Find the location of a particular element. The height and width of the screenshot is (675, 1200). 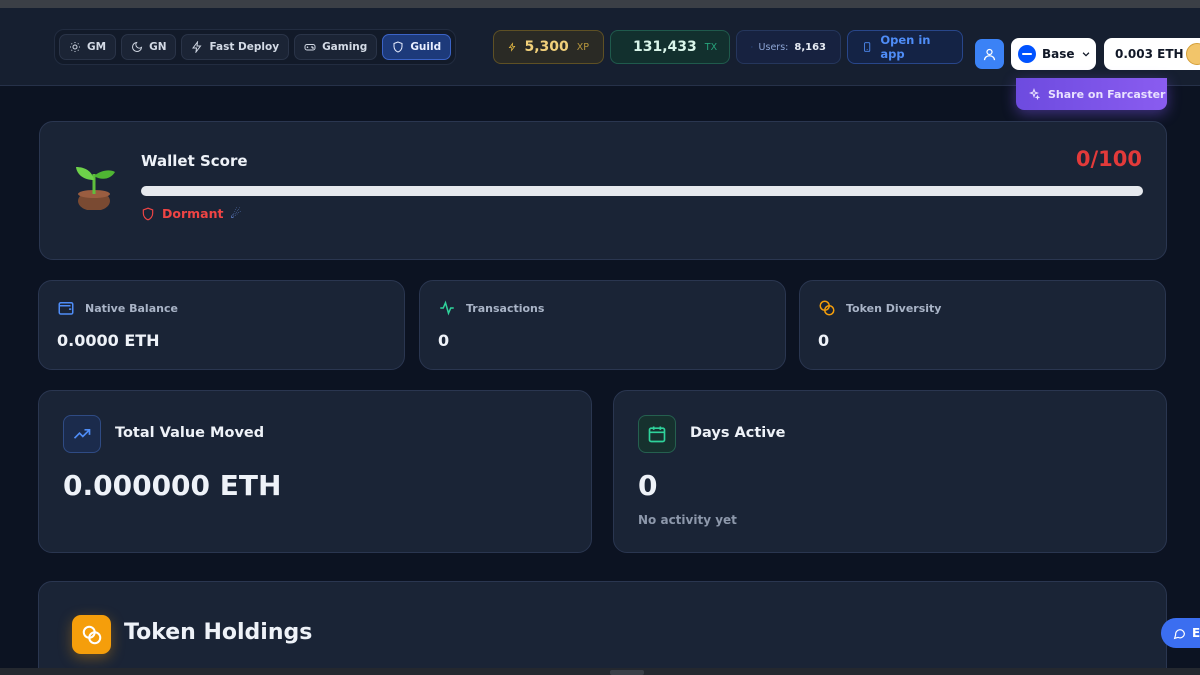

total-value-moved-value: 0.000000 ETH is located at coordinates (172, 485).